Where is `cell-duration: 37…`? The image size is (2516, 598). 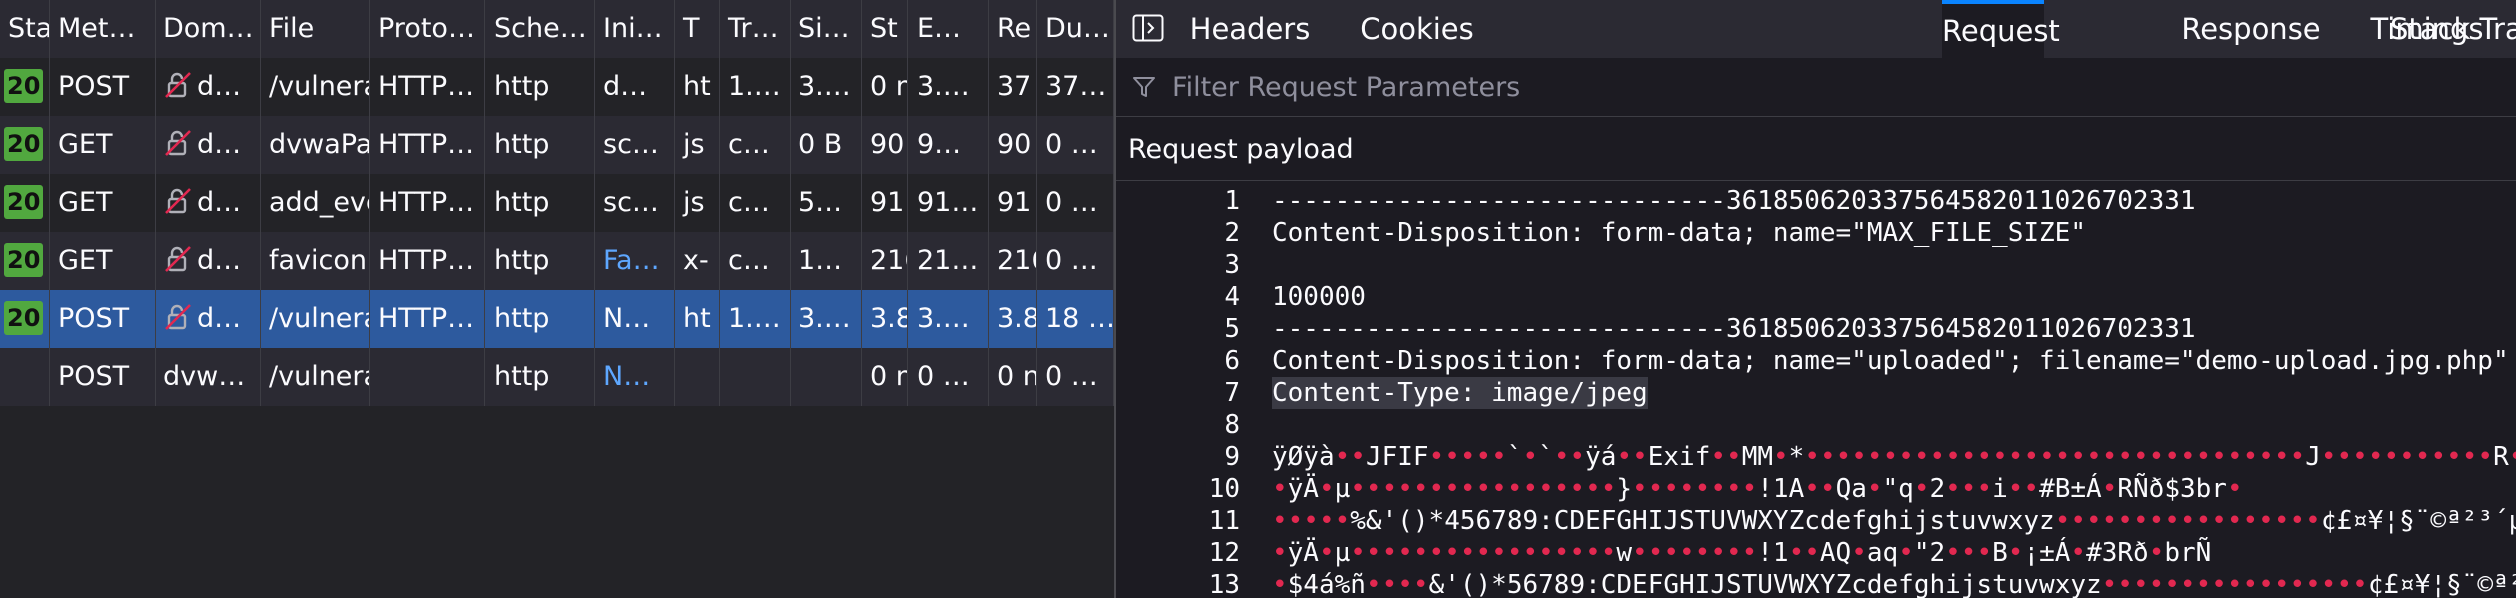 cell-duration: 37… is located at coordinates (1075, 87).